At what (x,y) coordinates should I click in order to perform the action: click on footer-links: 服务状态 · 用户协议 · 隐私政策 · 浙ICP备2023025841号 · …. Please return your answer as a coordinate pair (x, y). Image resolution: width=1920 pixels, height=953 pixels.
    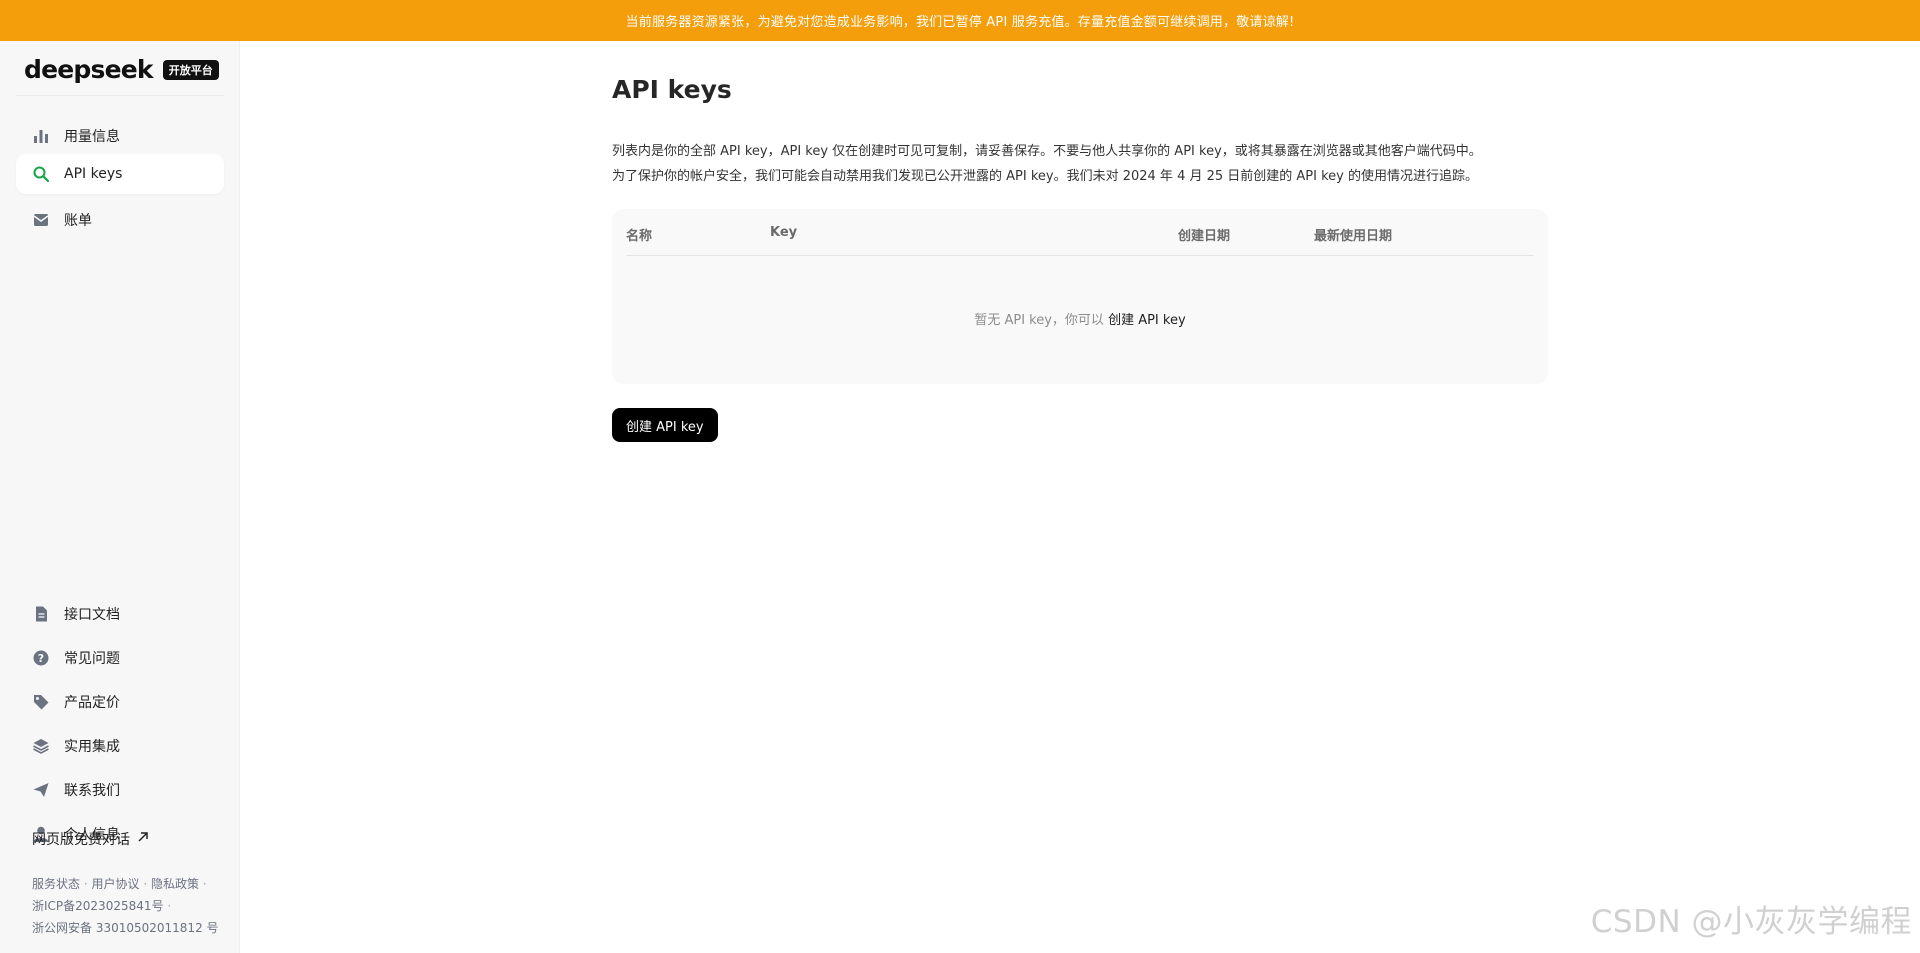
    Looking at the image, I should click on (125, 906).